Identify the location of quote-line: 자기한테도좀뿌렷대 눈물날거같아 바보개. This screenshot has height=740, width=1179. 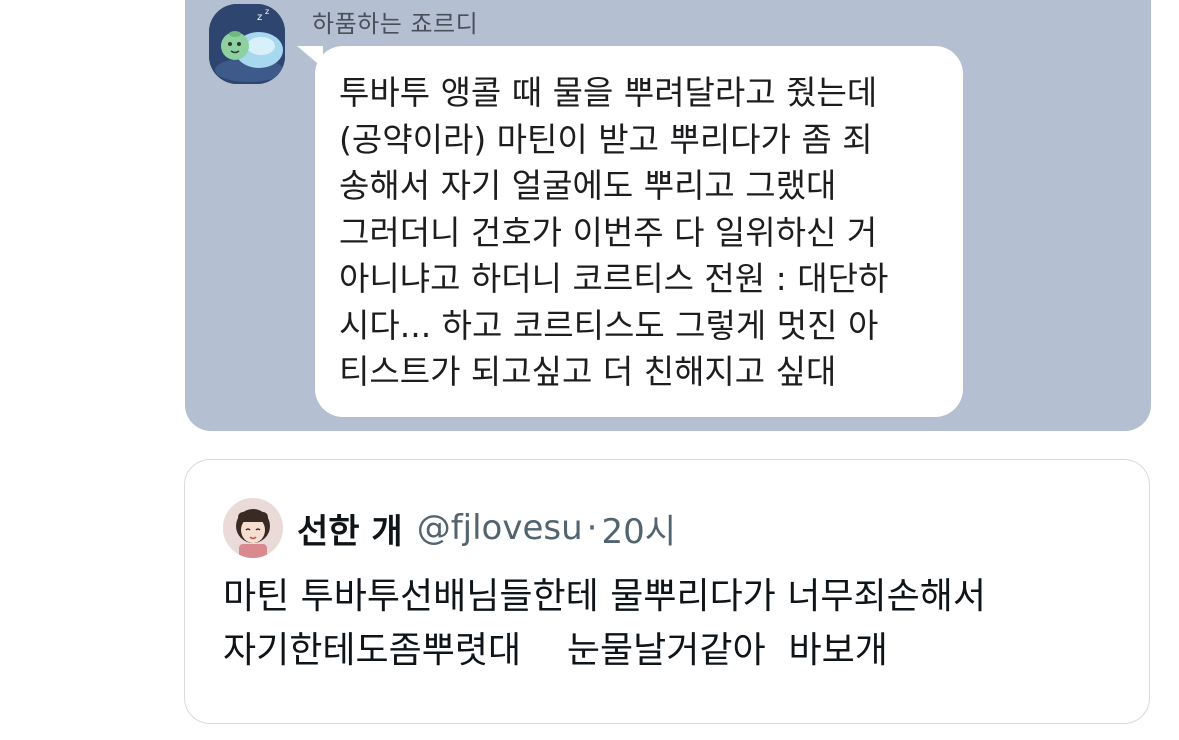
(555, 650).